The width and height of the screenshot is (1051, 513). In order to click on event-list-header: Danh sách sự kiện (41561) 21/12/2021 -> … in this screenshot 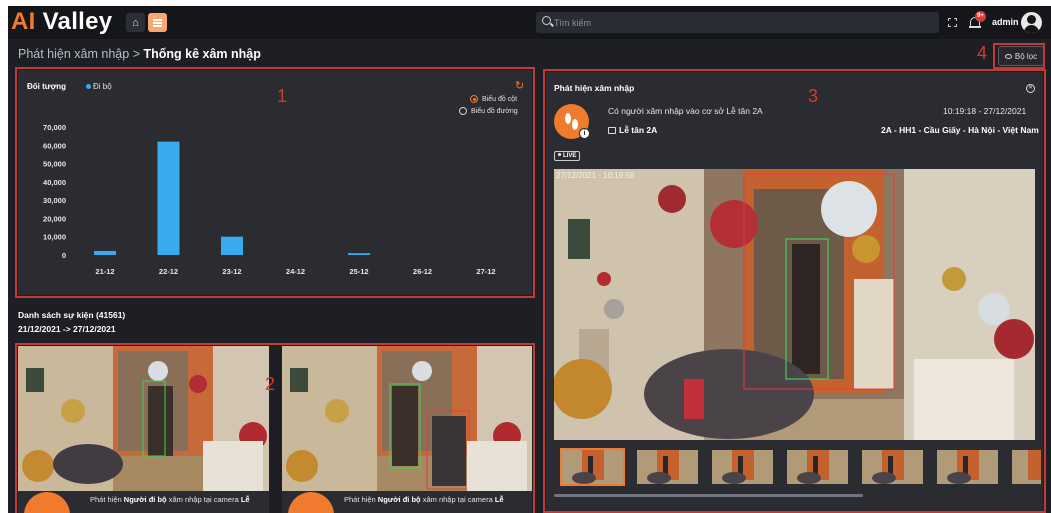, I will do `click(71, 322)`.